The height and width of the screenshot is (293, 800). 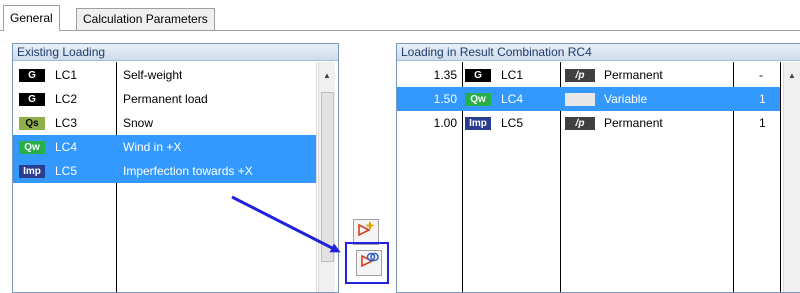 What do you see at coordinates (512, 123) in the screenshot?
I see `load-case-id: LC5` at bounding box center [512, 123].